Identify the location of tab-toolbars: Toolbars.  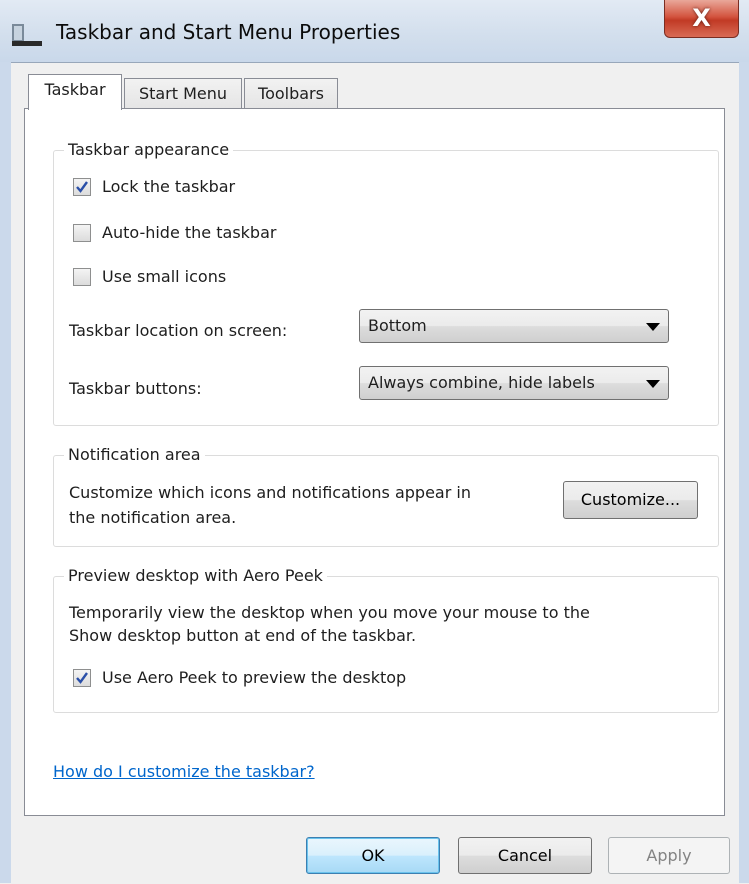
(291, 94).